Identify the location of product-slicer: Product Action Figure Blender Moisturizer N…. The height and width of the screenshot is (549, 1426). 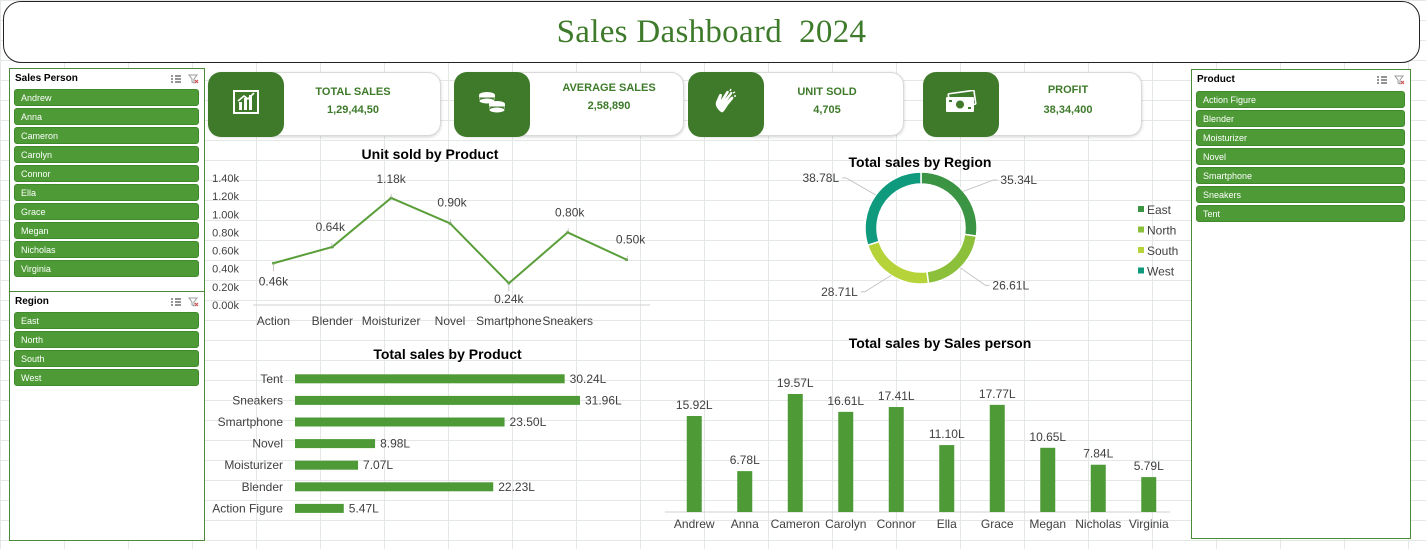
(1301, 304).